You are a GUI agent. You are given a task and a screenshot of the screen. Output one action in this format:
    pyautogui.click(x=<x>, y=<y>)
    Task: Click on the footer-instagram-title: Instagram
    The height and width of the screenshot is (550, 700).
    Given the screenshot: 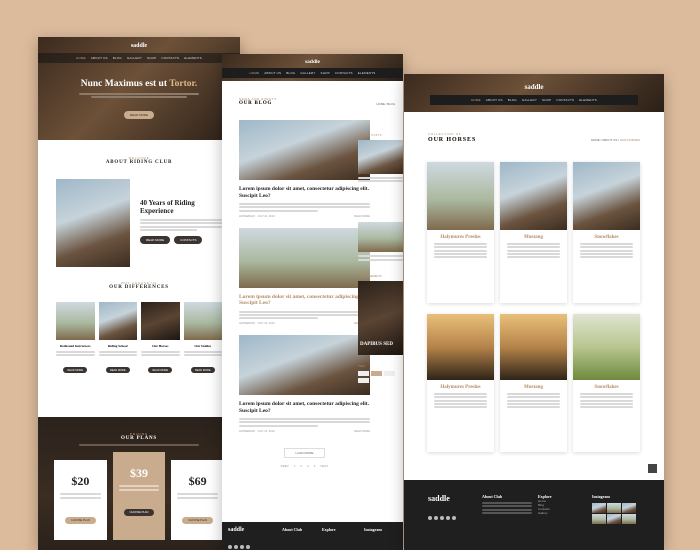 What is the action you would take?
    pyautogui.click(x=373, y=529)
    